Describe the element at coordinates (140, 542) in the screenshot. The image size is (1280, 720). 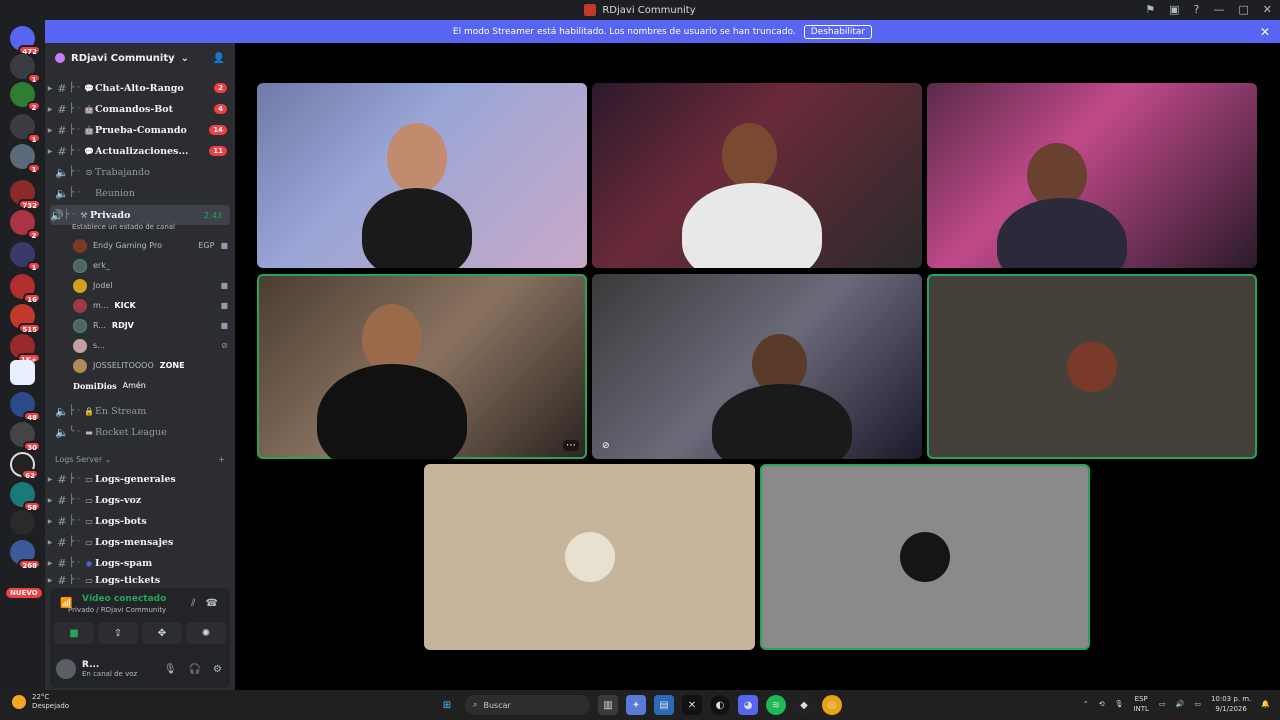
I see `channel-item: ▶ # ├ · ▭ Logs-mensajes` at that location.